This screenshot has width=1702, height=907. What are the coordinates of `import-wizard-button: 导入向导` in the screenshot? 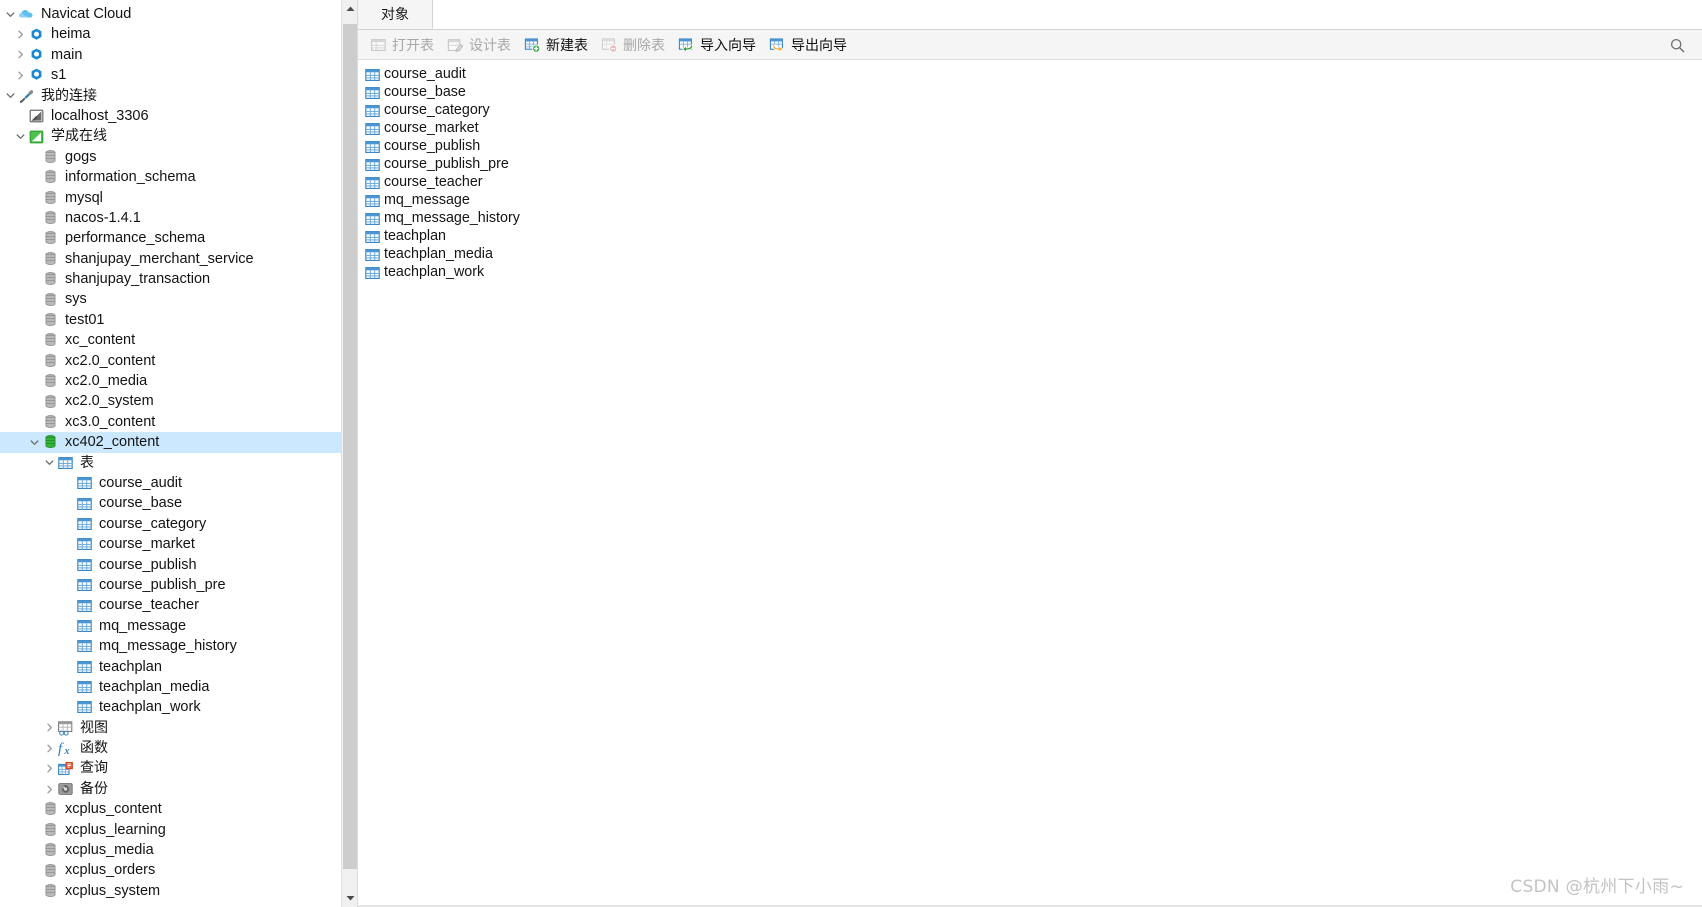 It's located at (718, 45).